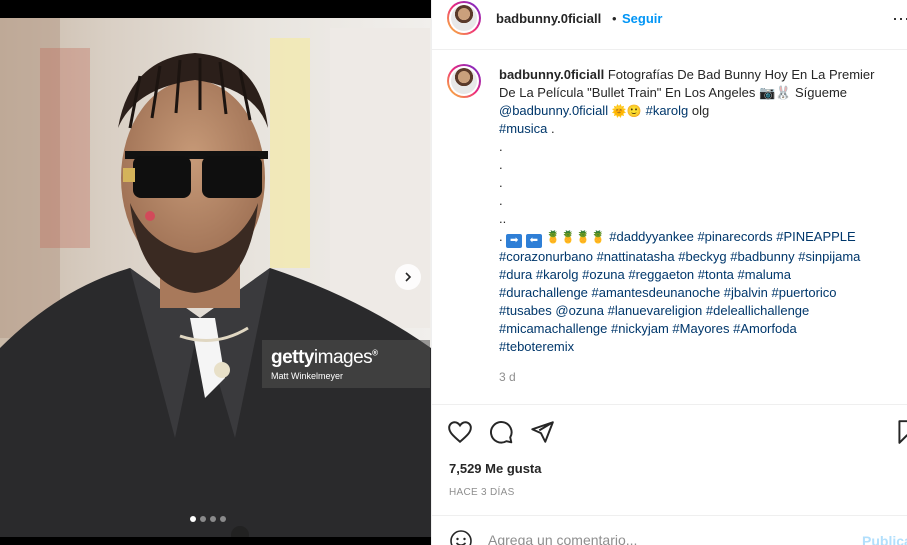 This screenshot has width=907, height=545. Describe the element at coordinates (464, 81) in the screenshot. I see `caption-avatar` at that location.